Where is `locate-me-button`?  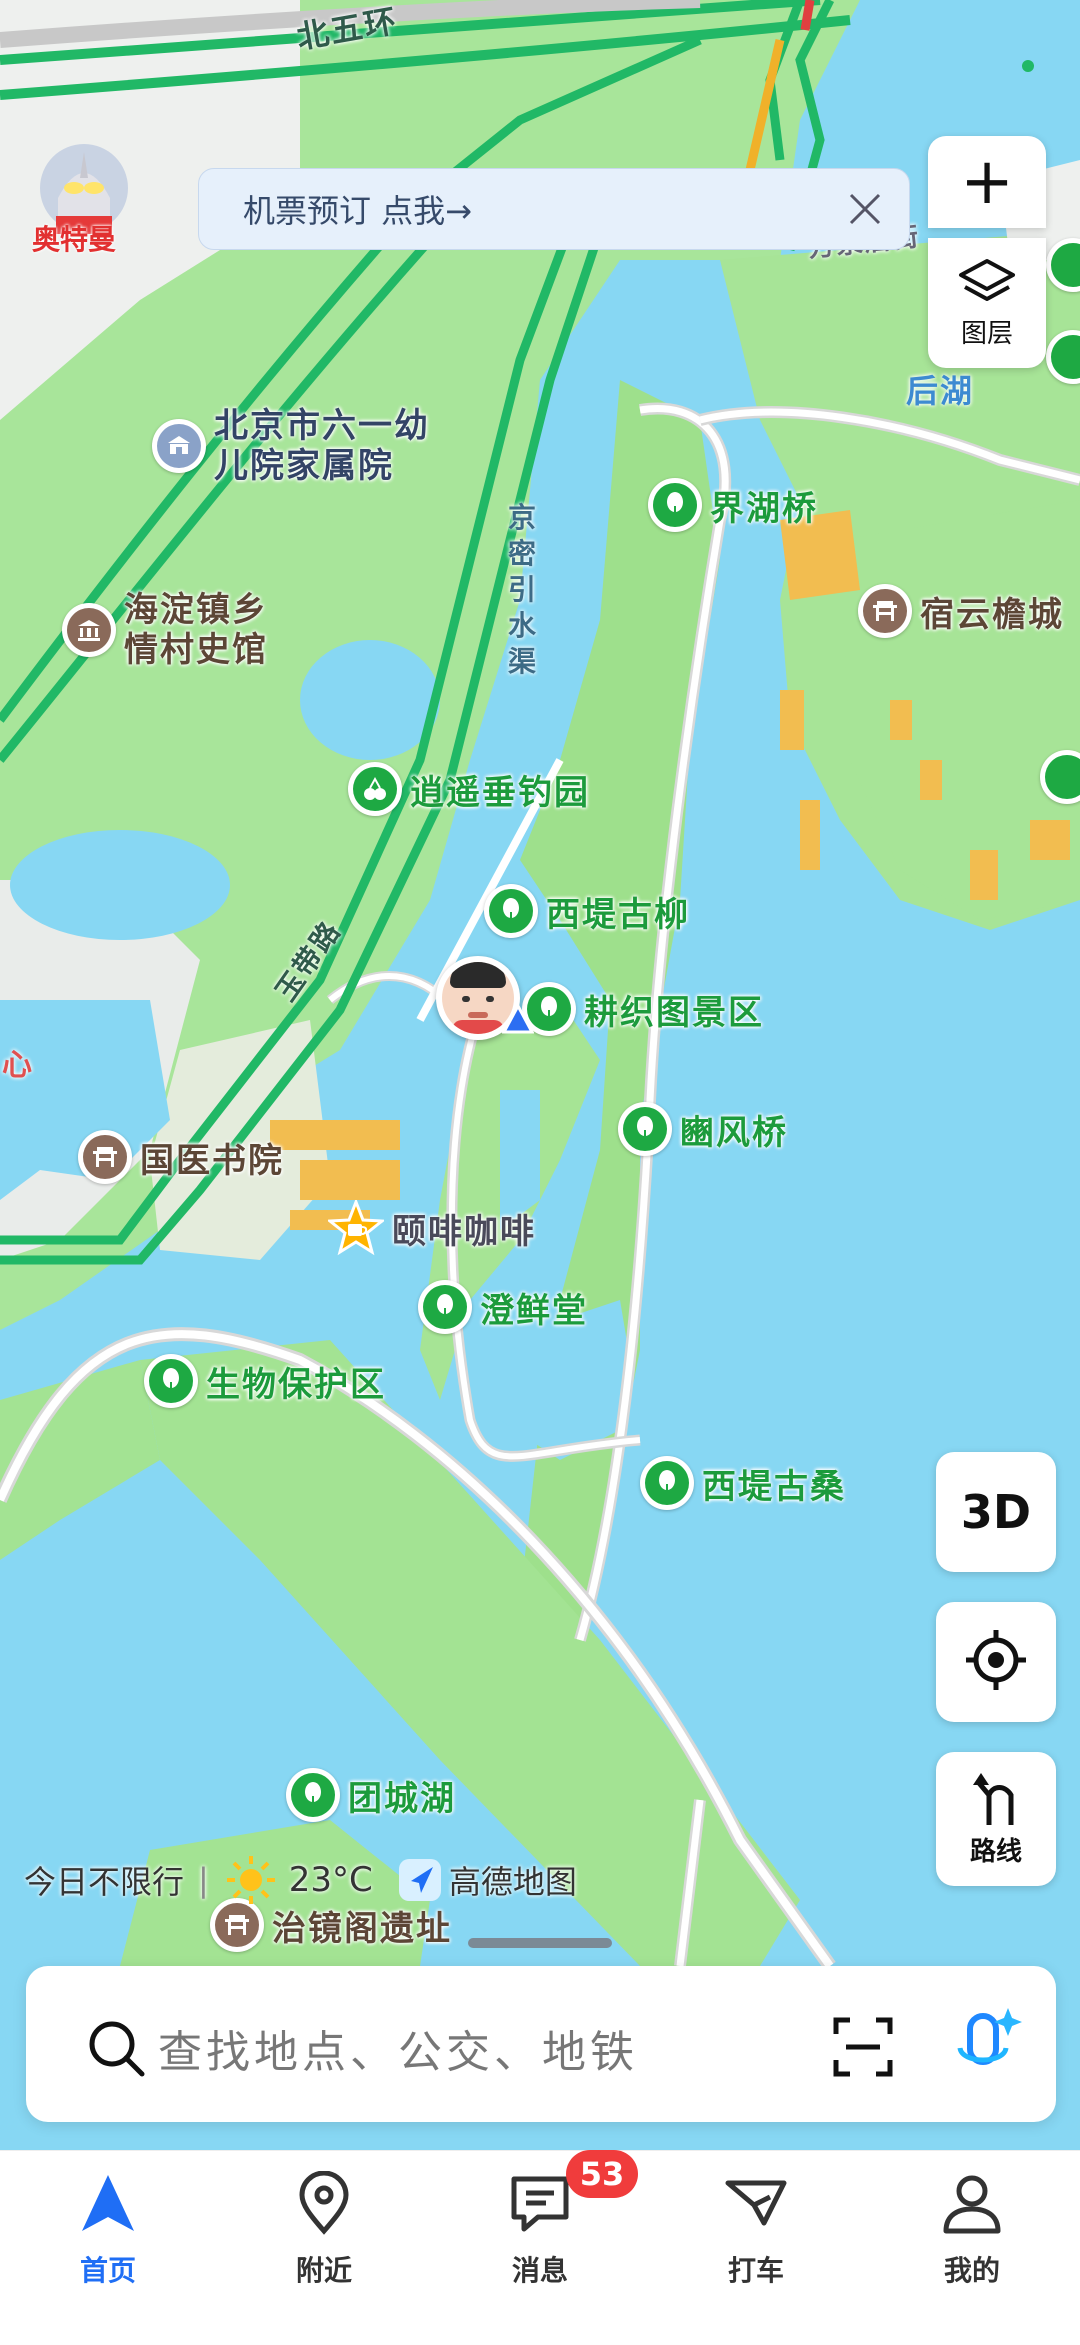
locate-me-button is located at coordinates (996, 1662).